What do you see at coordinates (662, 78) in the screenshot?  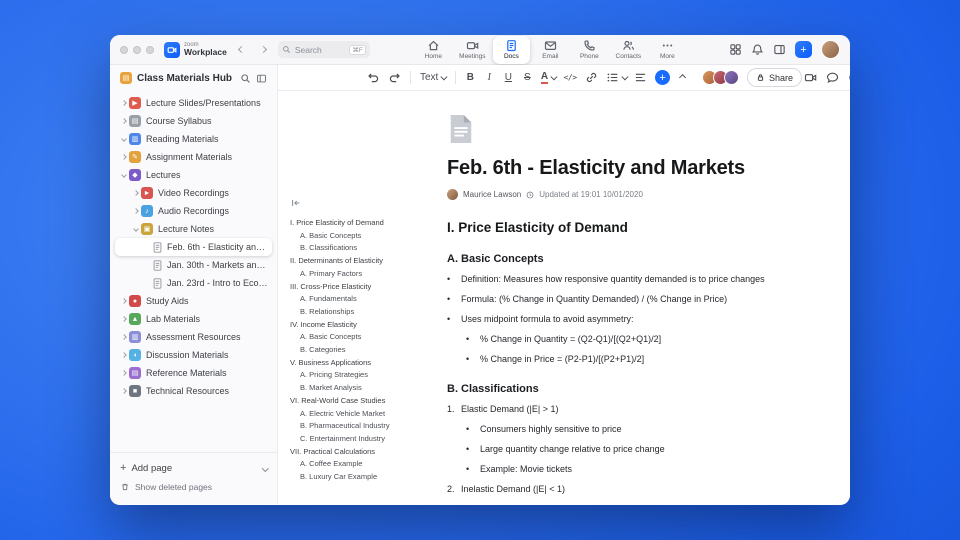 I see `insert-button: +` at bounding box center [662, 78].